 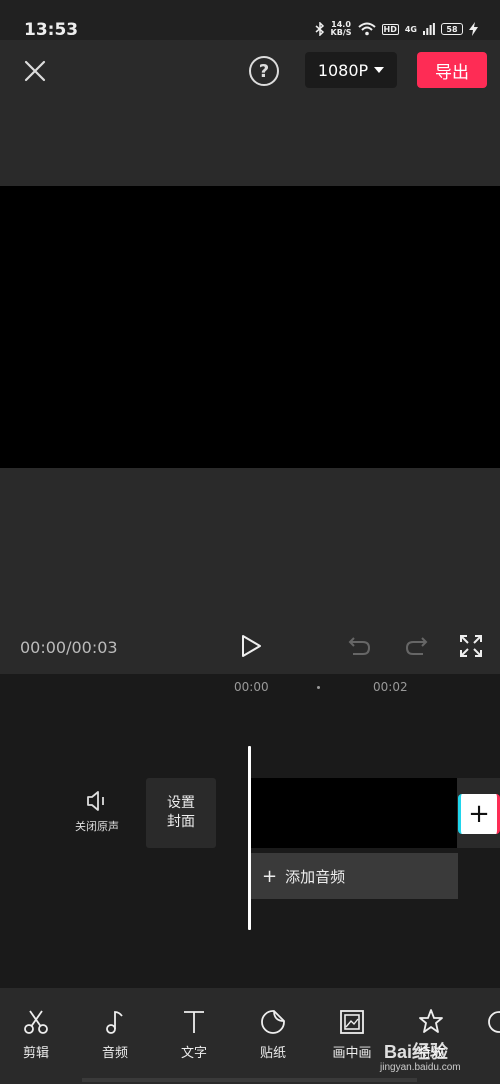 I want to click on fullscreen-icon, so click(x=471, y=646).